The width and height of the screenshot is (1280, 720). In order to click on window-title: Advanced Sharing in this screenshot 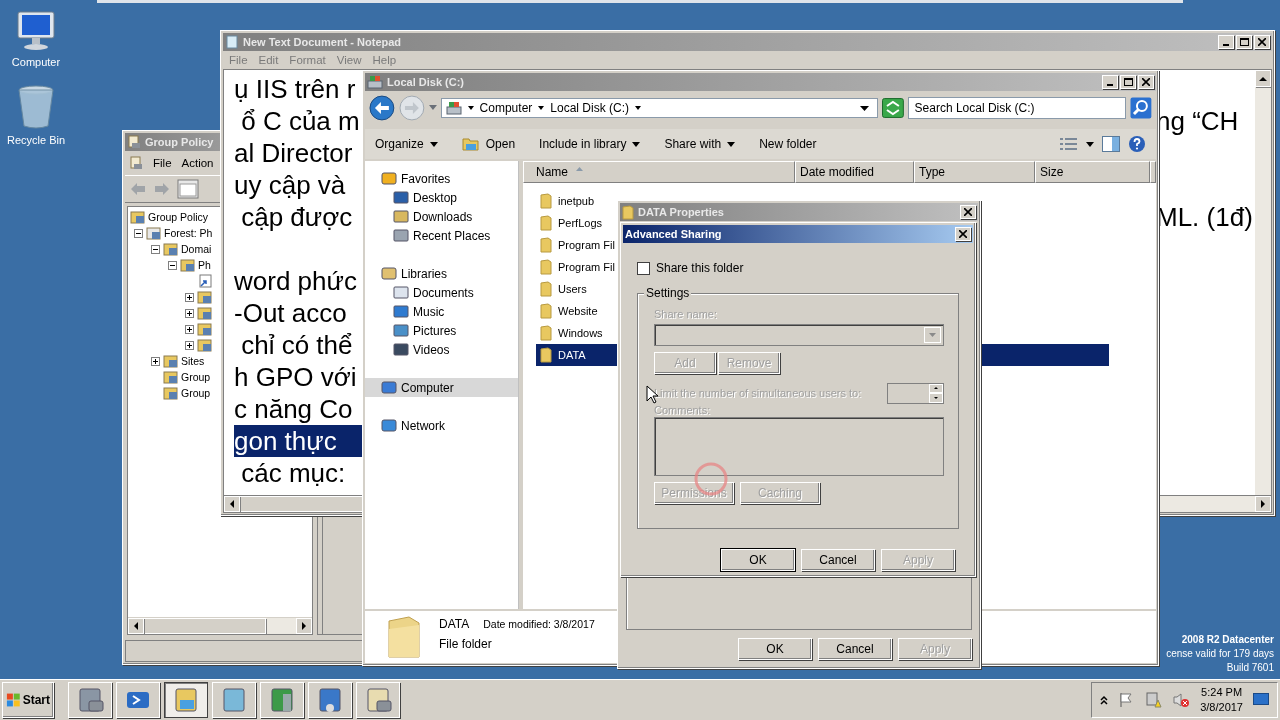, I will do `click(673, 234)`.